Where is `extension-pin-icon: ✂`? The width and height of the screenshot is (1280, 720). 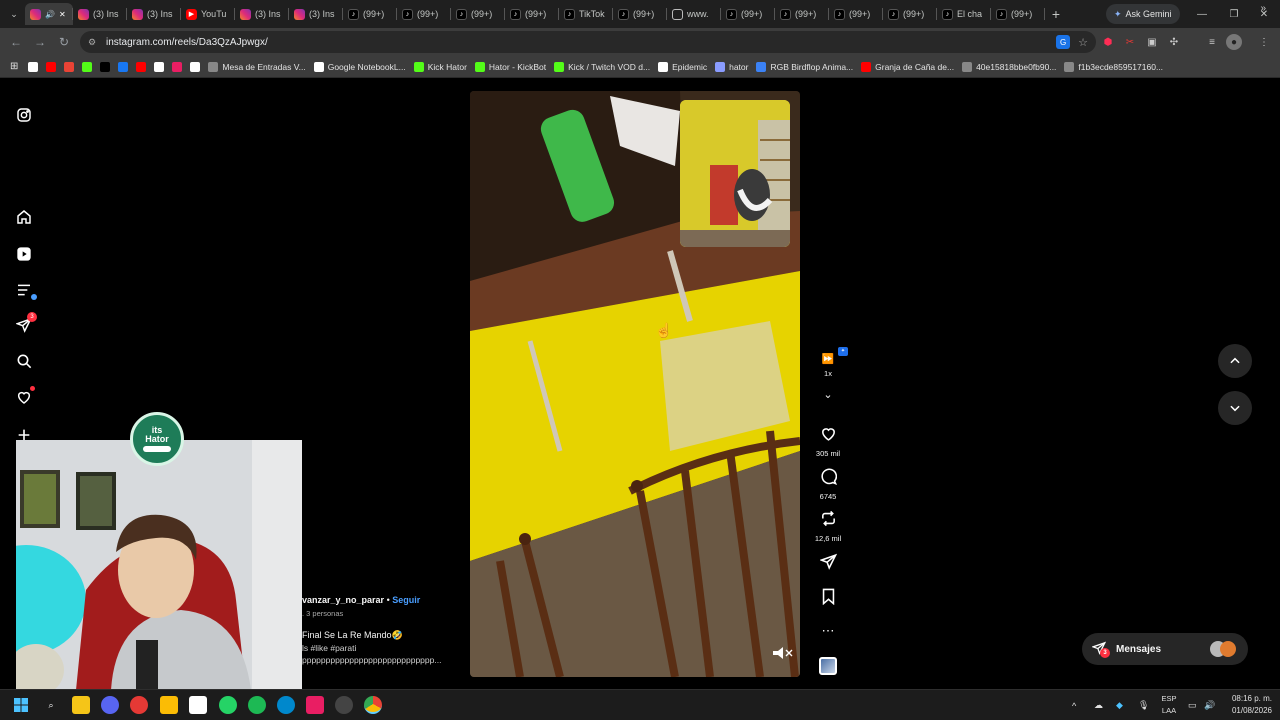 extension-pin-icon: ✂ is located at coordinates (1130, 42).